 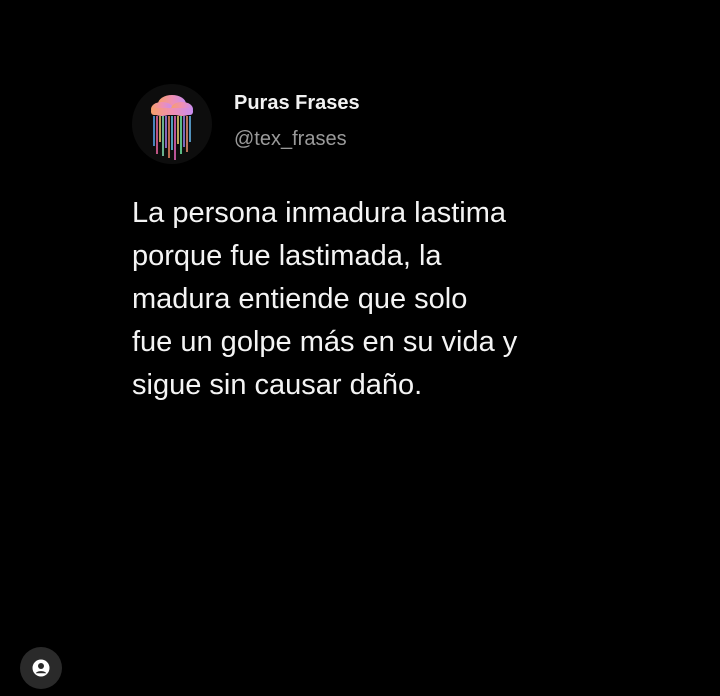 I want to click on user-icon, so click(x=41, y=668).